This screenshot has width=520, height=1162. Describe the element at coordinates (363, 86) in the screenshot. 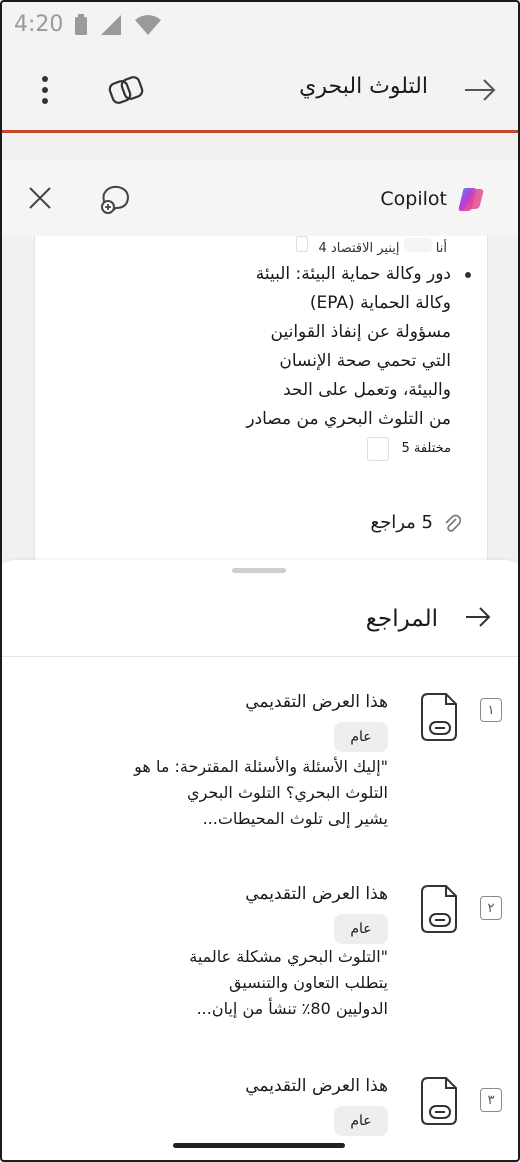

I see `document-title: التلوث البحري` at that location.